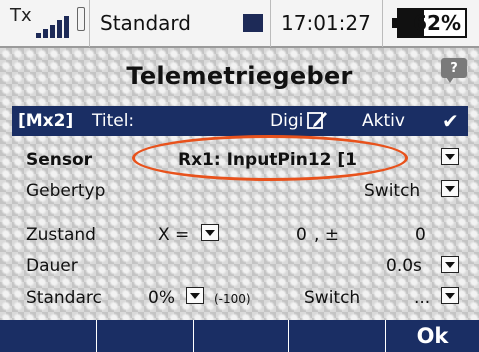 Image resolution: width=479 pixels, height=352 pixels. What do you see at coordinates (270, 158) in the screenshot?
I see `highlight-oval` at bounding box center [270, 158].